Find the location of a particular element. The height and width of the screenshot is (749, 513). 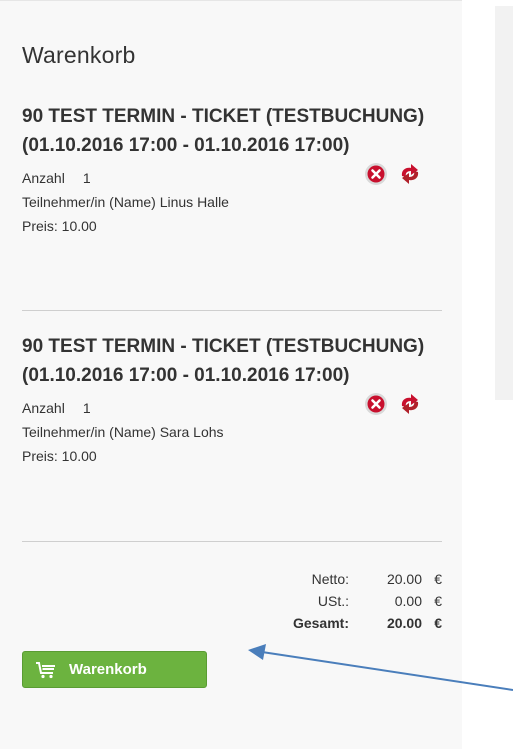

annotation-arrow is located at coordinates (380, 667).